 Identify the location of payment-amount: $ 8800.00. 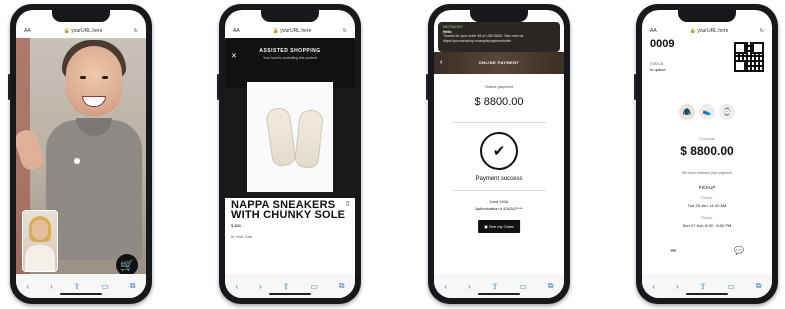
(499, 102).